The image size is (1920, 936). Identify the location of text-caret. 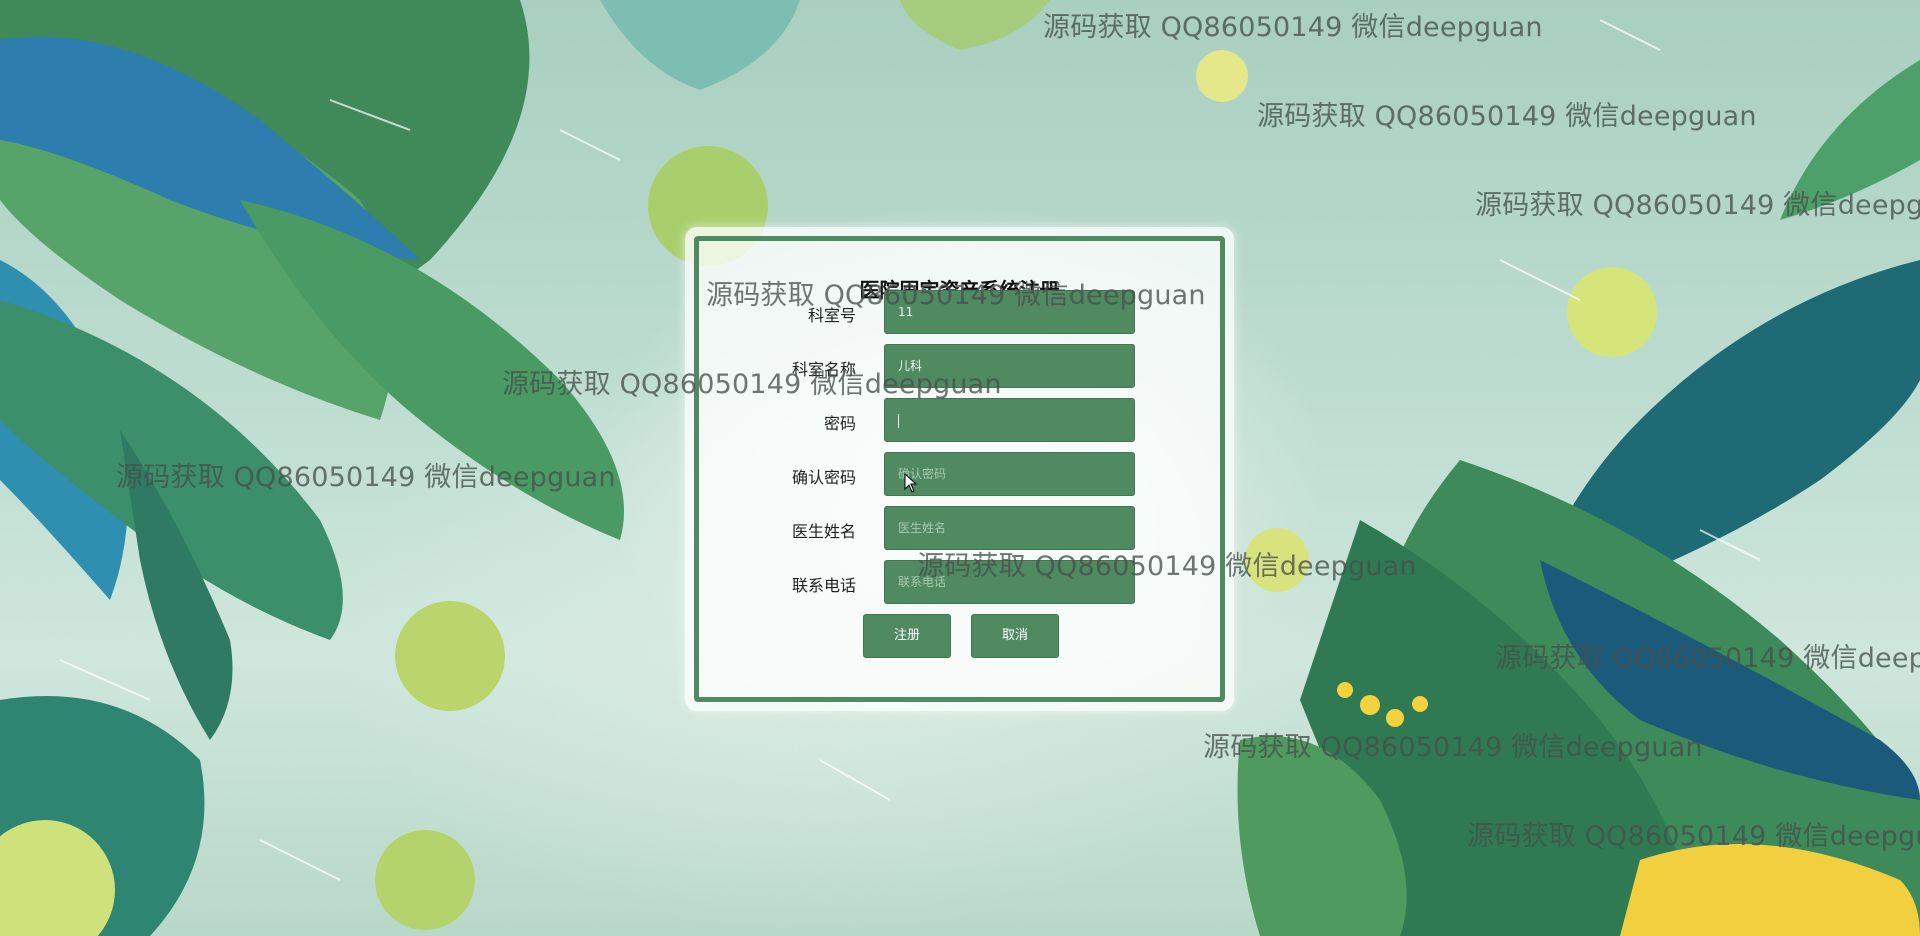
(898, 420).